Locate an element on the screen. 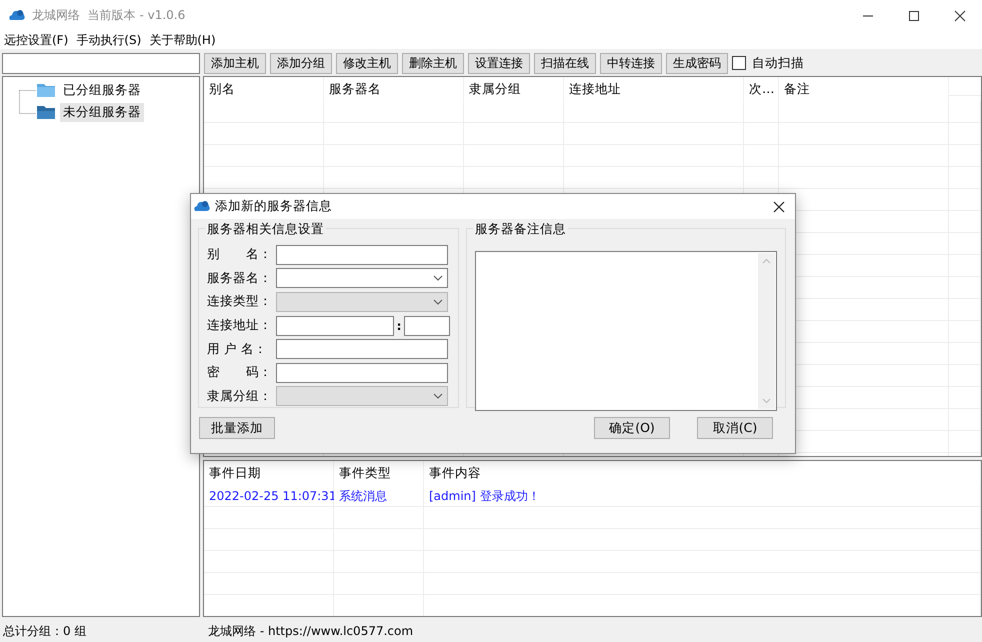 Image resolution: width=982 pixels, height=642 pixels. column-header: 服务器名 is located at coordinates (394, 89).